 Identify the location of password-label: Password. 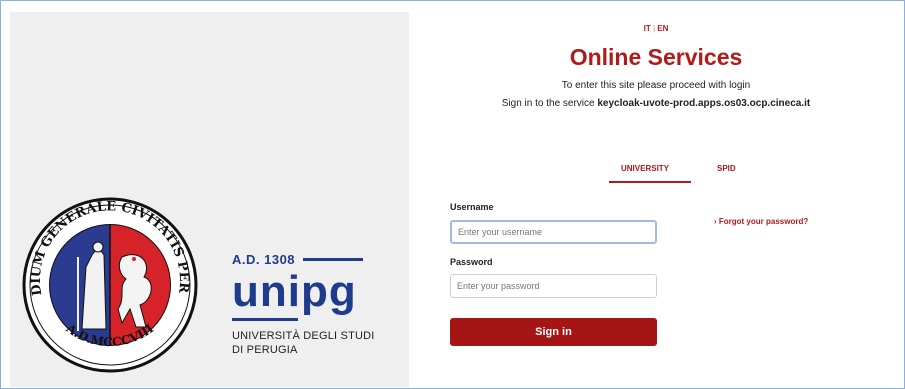
(471, 262).